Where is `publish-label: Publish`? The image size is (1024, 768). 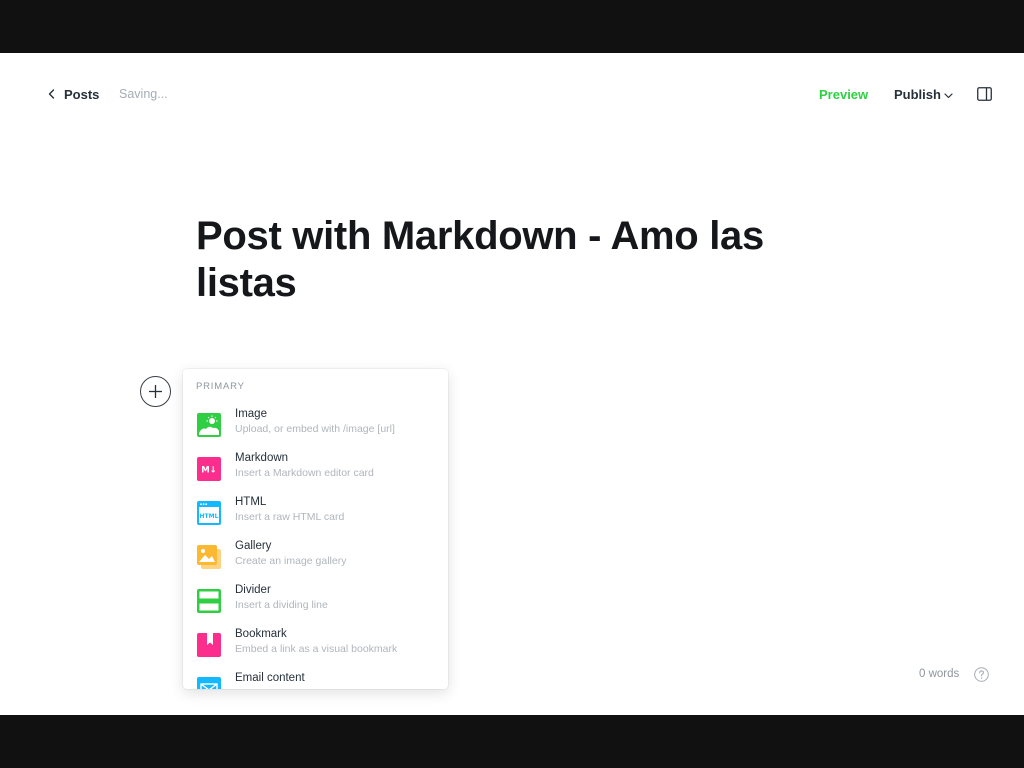 publish-label: Publish is located at coordinates (917, 94).